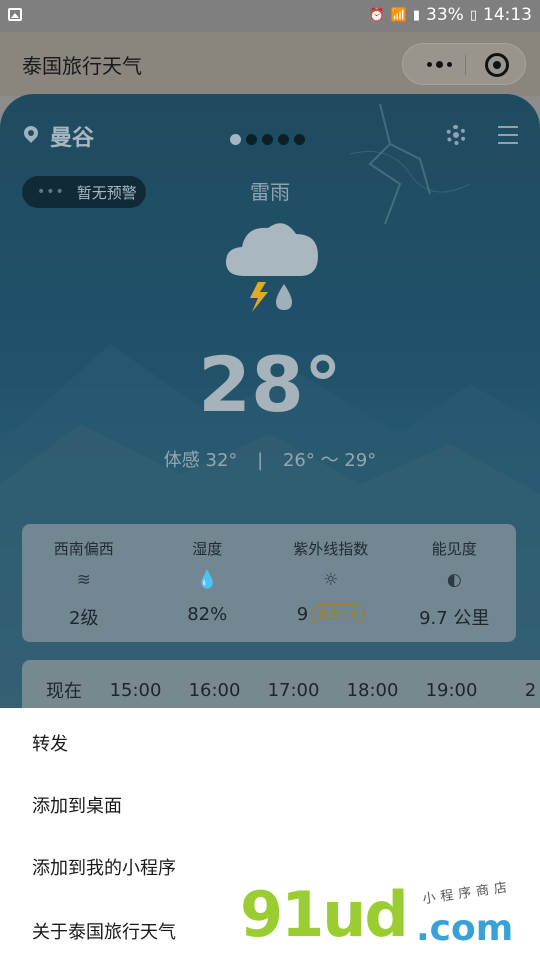 The height and width of the screenshot is (960, 540). What do you see at coordinates (83, 580) in the screenshot?
I see `wind-icon: ≋` at bounding box center [83, 580].